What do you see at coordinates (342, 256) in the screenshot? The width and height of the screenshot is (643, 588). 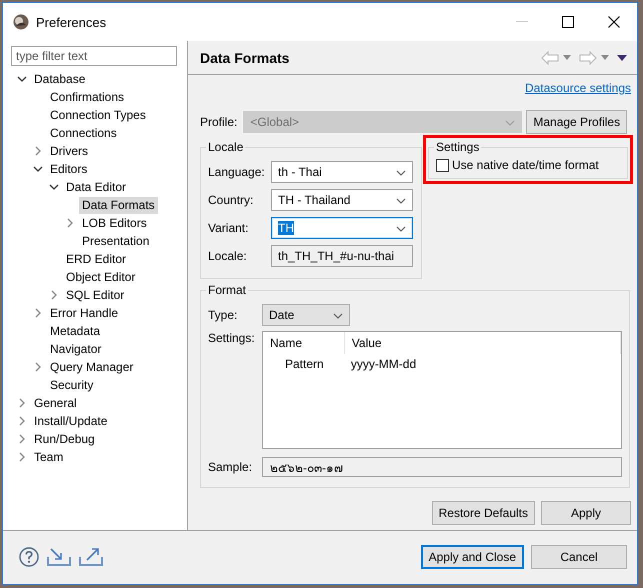 I see `locale-field: th_TH_TH_#u-nu-thai` at bounding box center [342, 256].